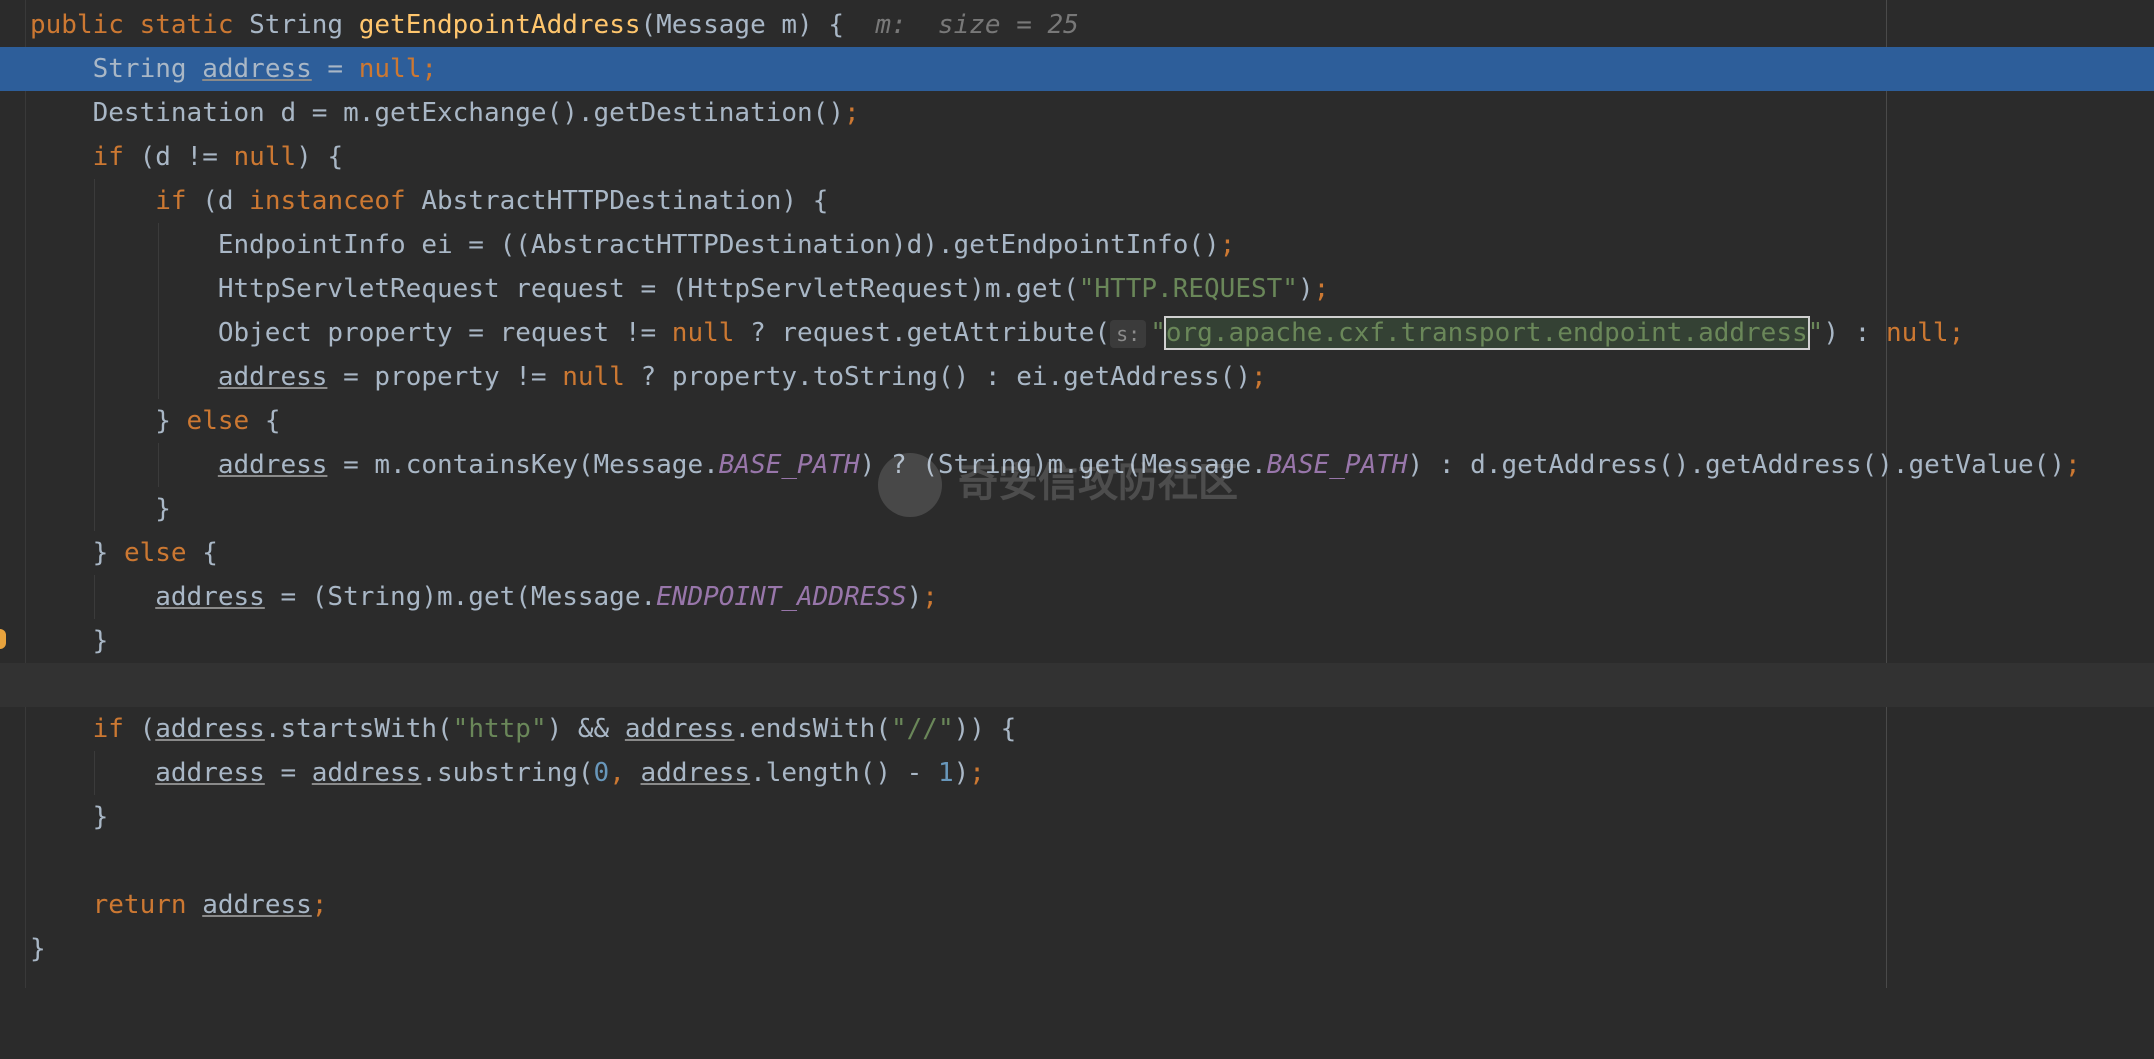 This screenshot has height=1059, width=2154. Describe the element at coordinates (507, 773) in the screenshot. I see `code-text: .substring(` at that location.